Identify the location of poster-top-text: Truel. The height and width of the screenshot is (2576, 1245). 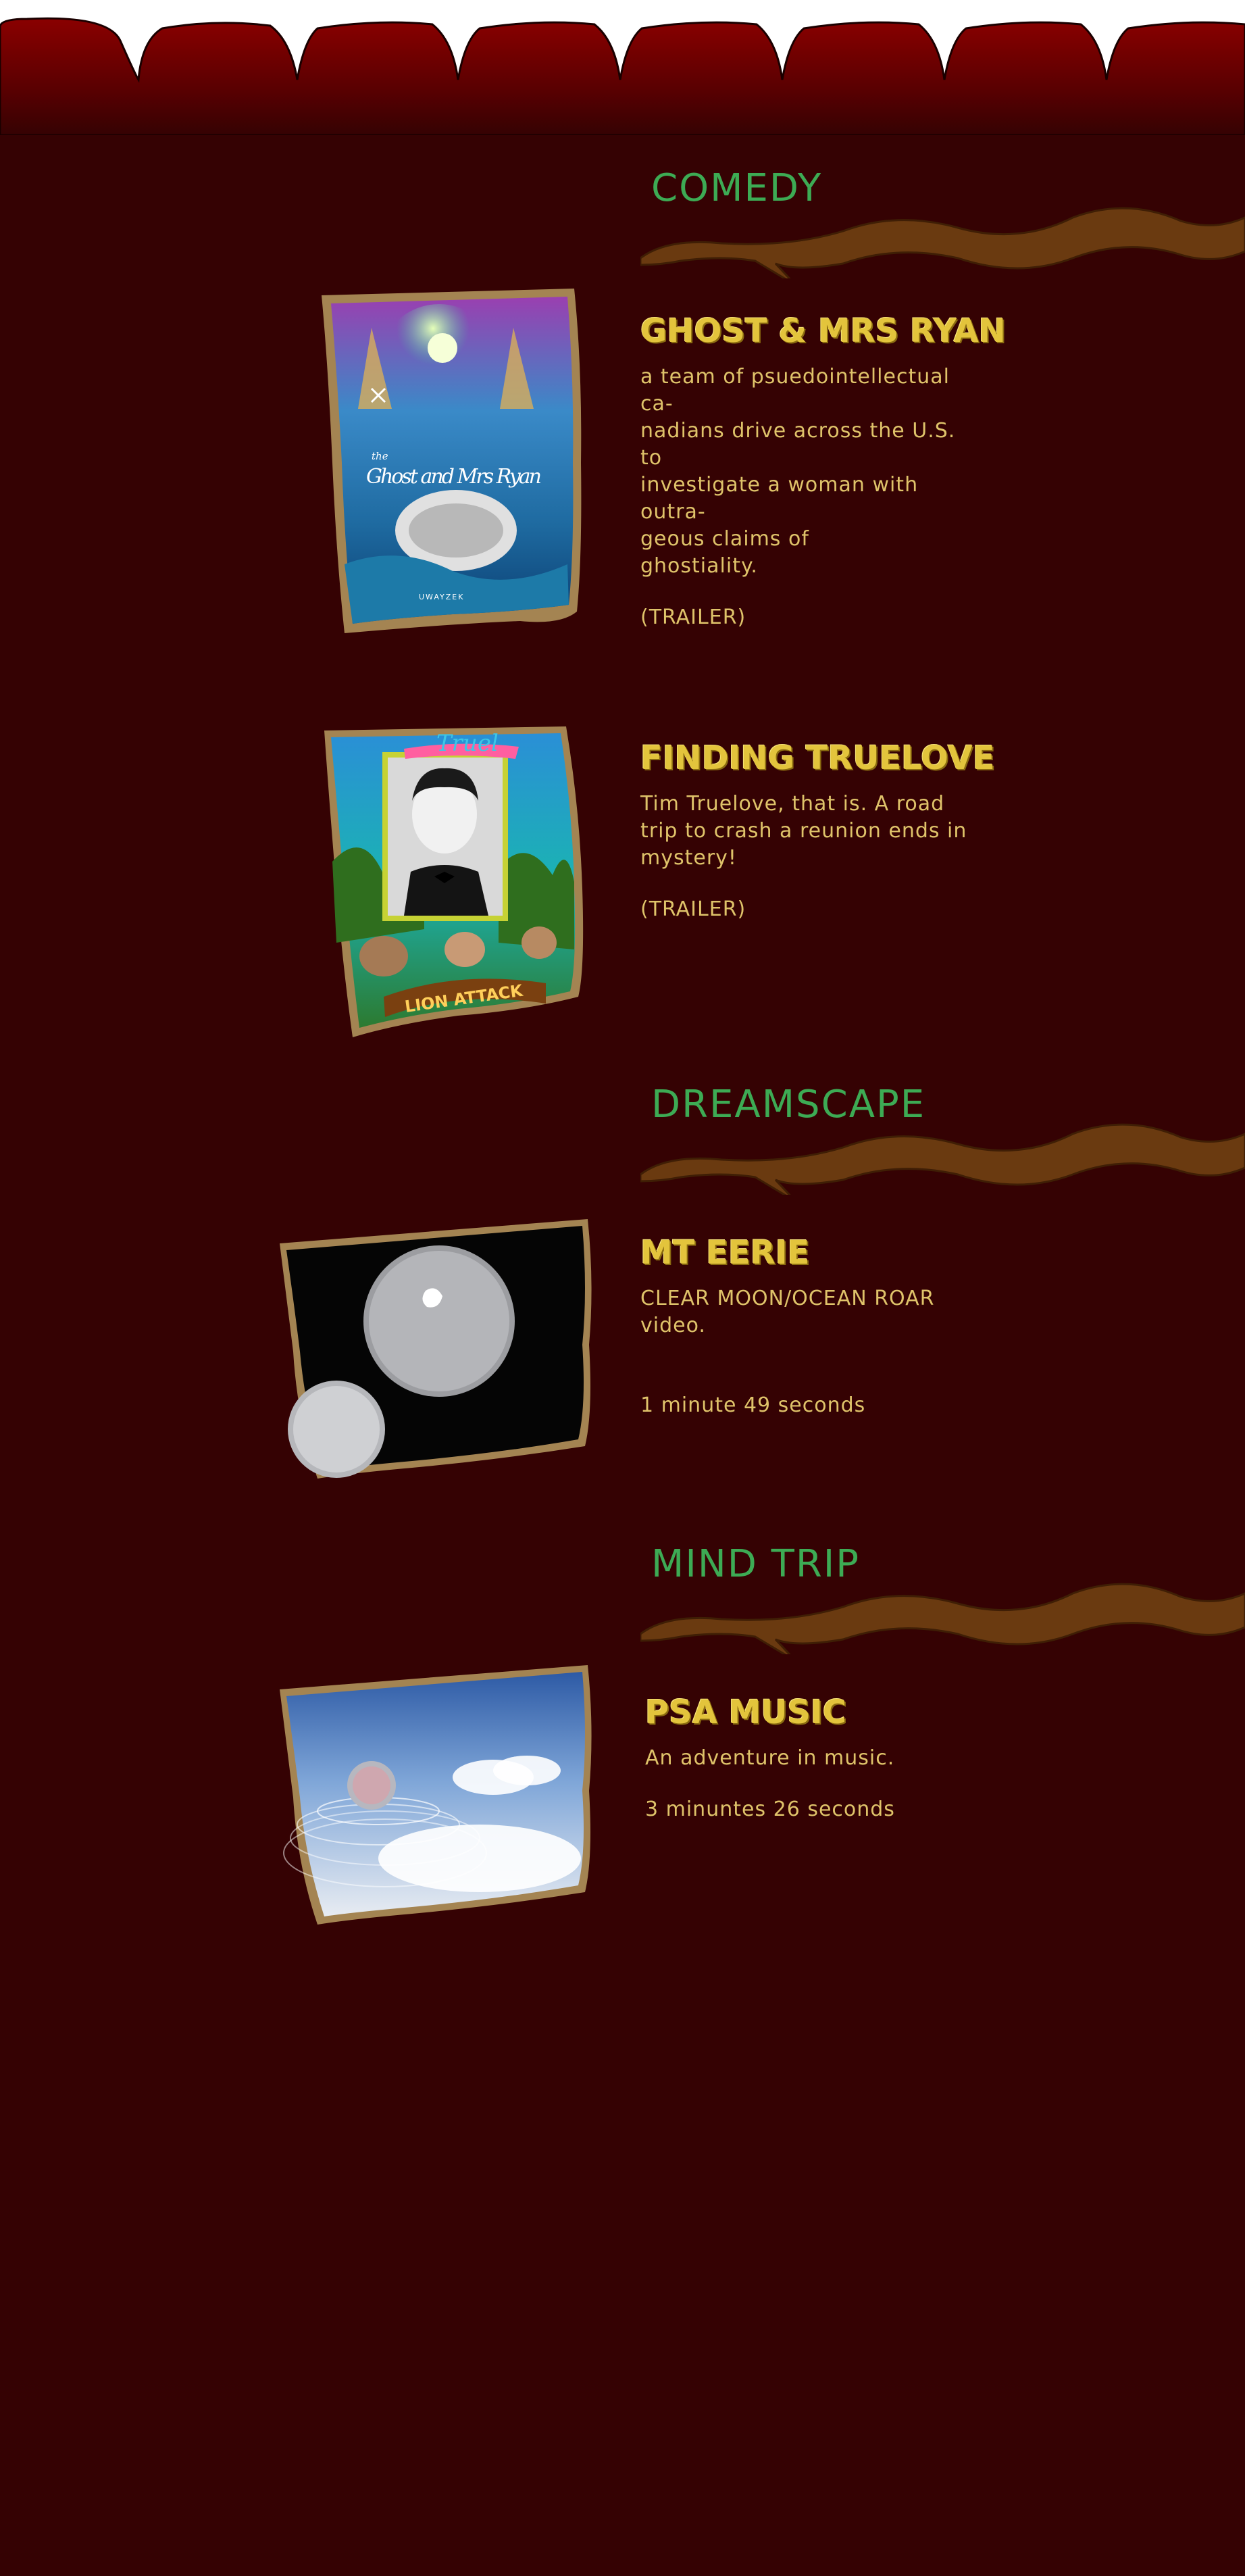
(468, 744).